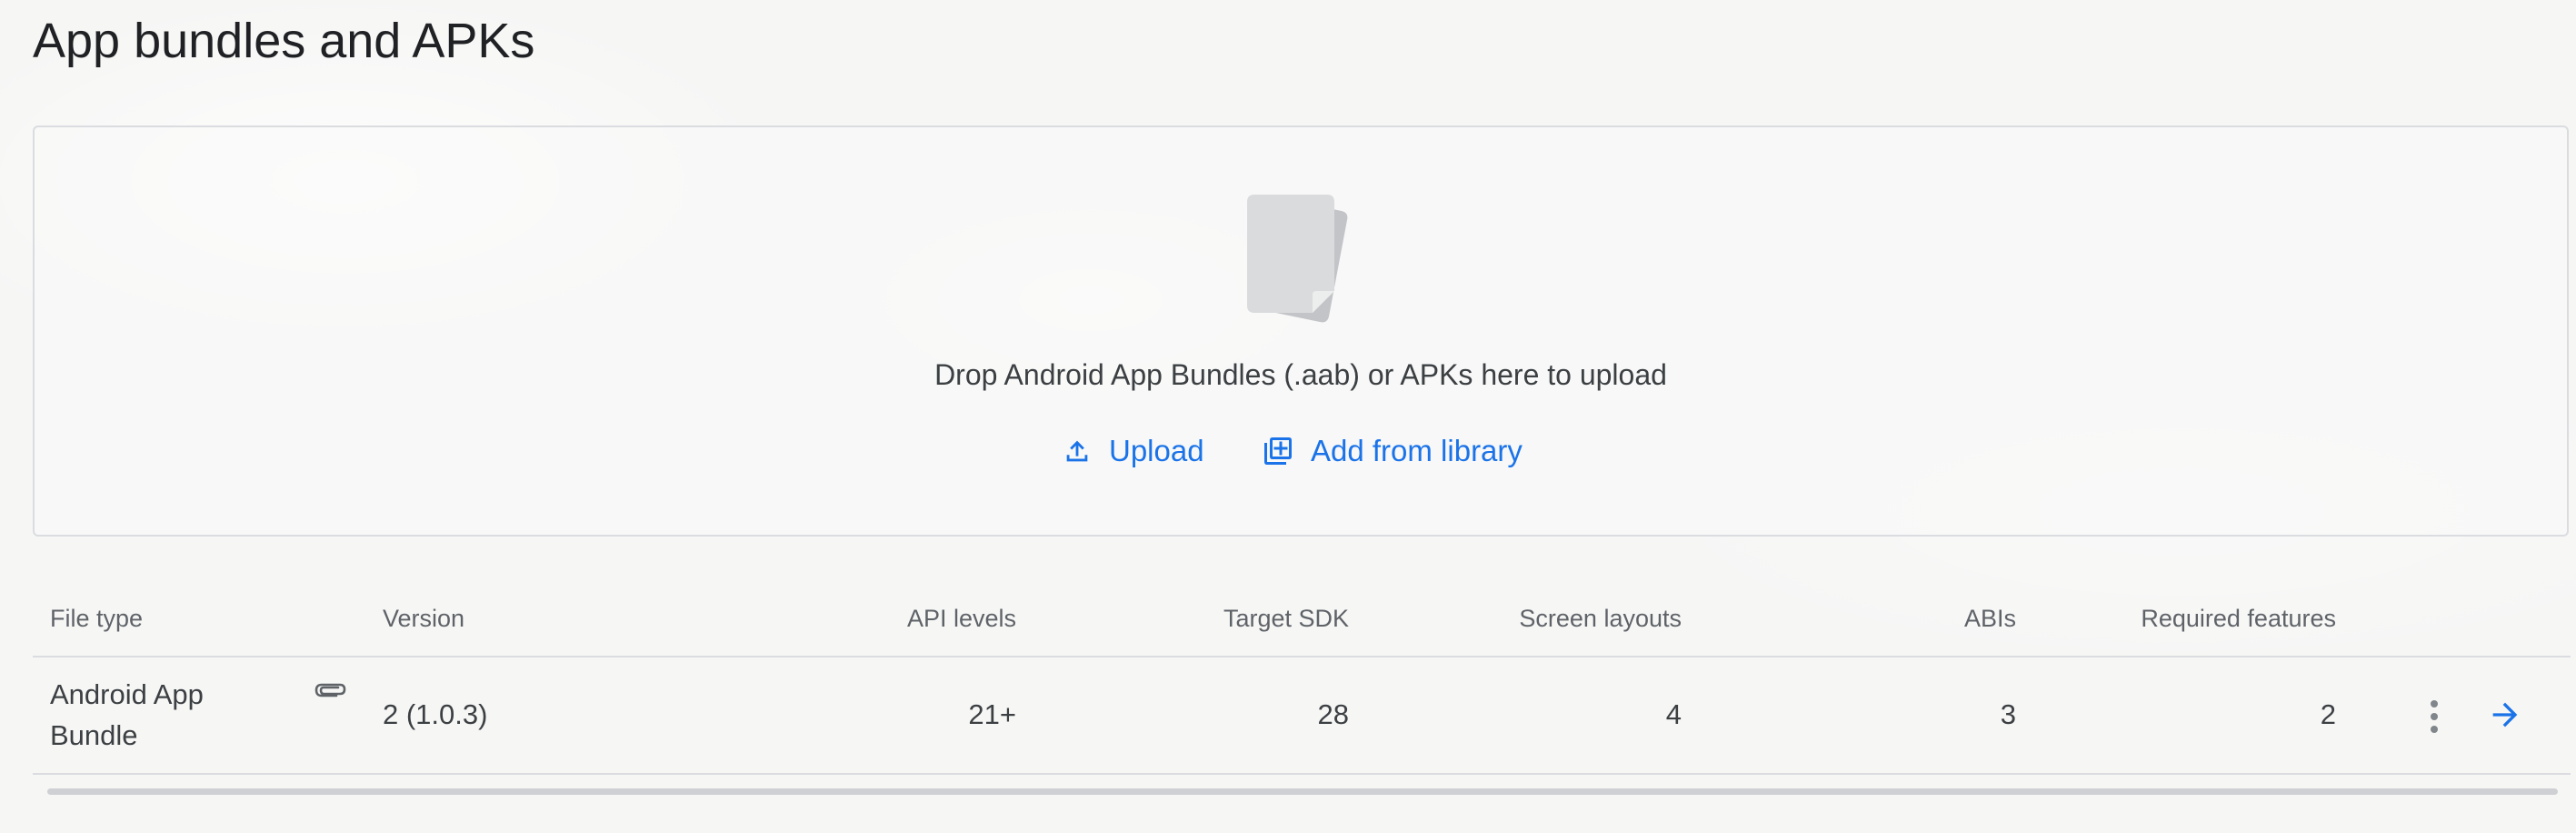 Image resolution: width=2576 pixels, height=833 pixels. What do you see at coordinates (2434, 719) in the screenshot?
I see `more-vert-icon` at bounding box center [2434, 719].